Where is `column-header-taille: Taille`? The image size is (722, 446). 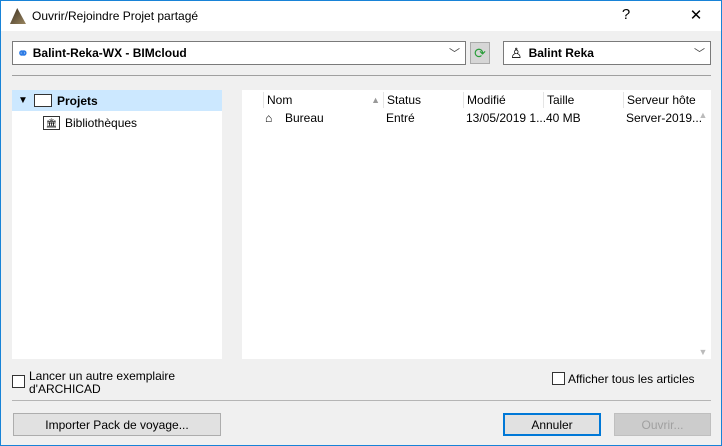 column-header-taille: Taille is located at coordinates (583, 100).